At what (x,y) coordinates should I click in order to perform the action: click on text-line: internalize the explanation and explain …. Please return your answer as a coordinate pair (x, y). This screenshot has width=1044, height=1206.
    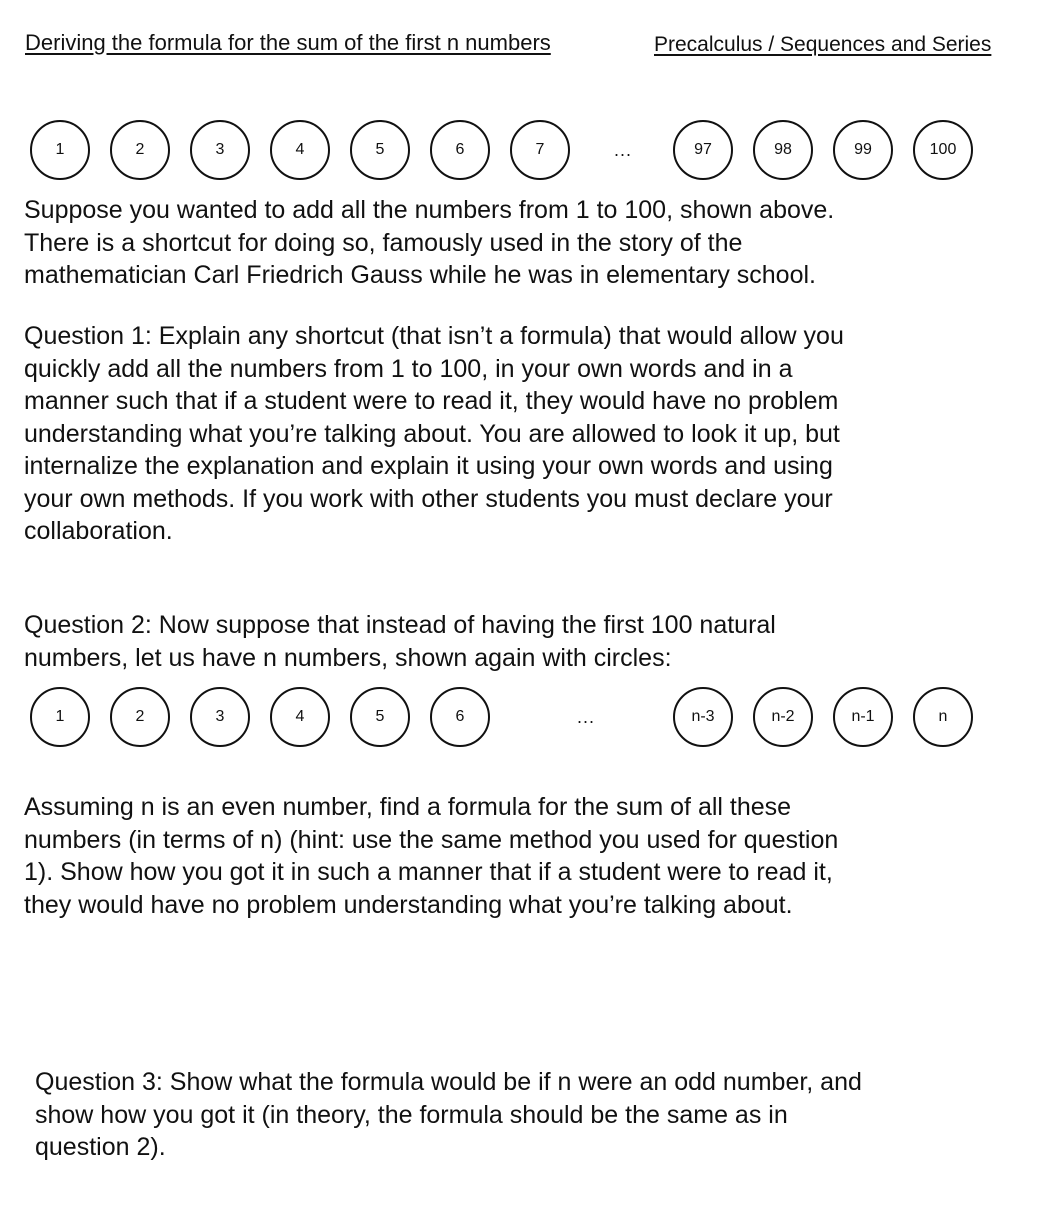
    Looking at the image, I should click on (428, 466).